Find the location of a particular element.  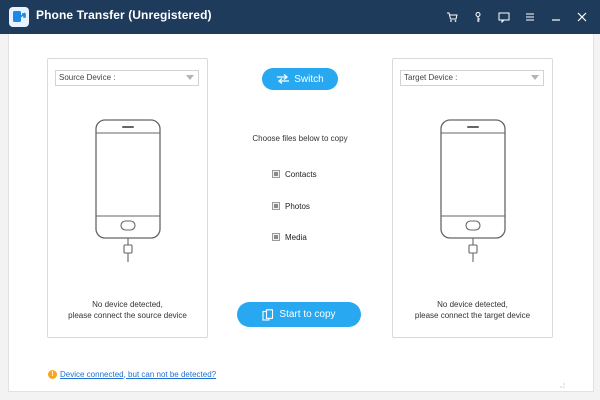

option-media: Media is located at coordinates (289, 237).